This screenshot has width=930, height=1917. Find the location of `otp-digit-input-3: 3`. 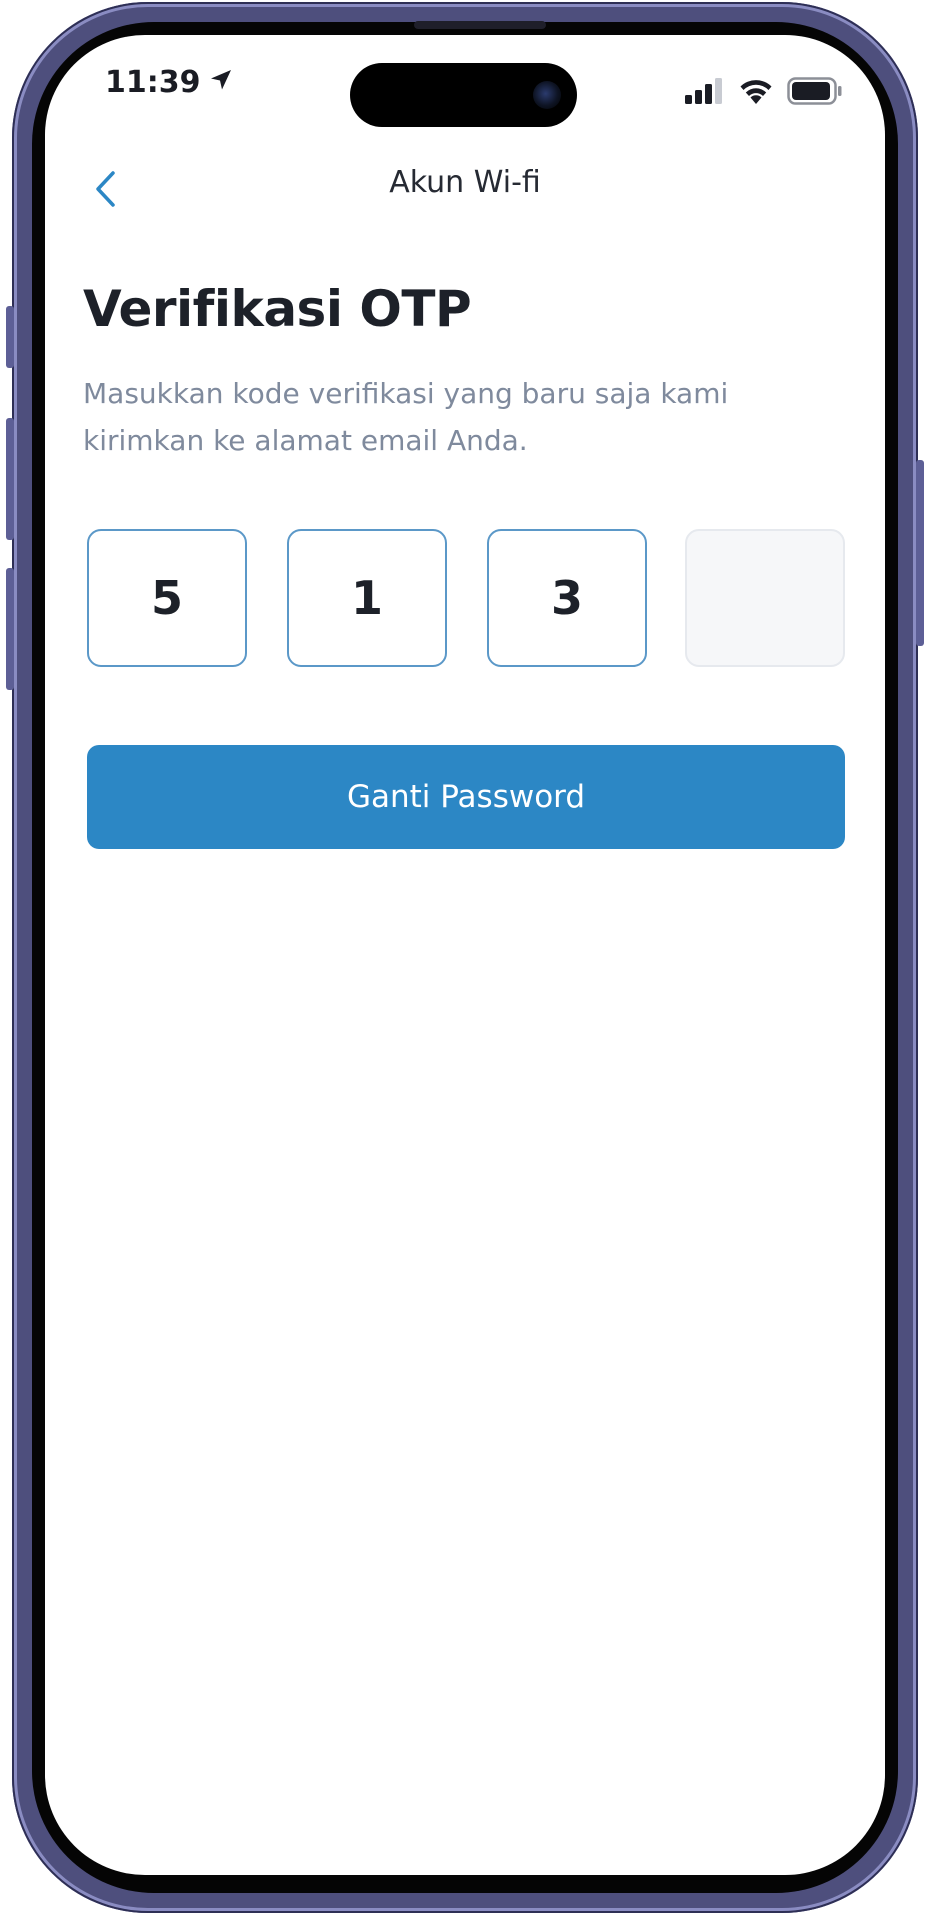

otp-digit-input-3: 3 is located at coordinates (567, 598).